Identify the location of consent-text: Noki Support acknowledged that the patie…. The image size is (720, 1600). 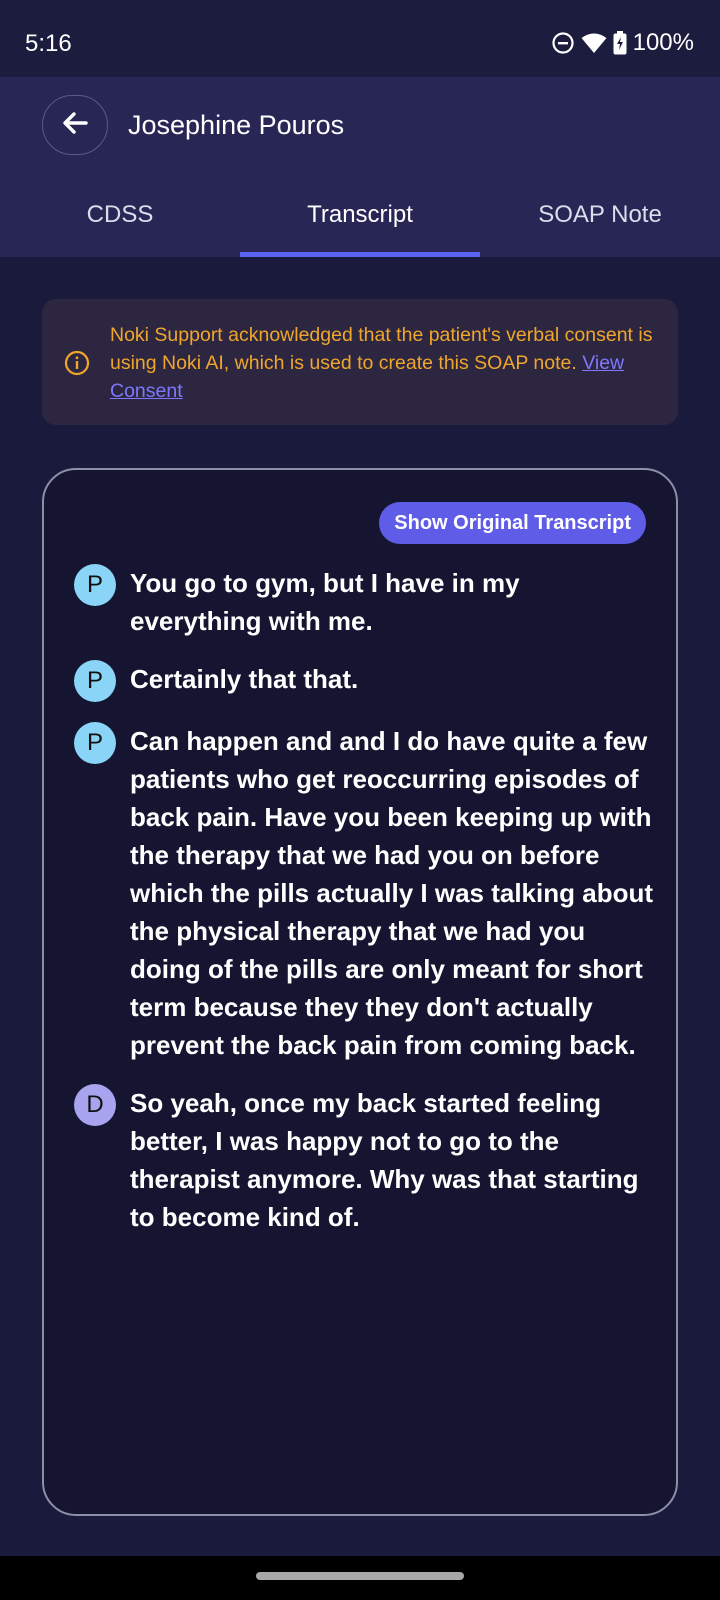
(381, 349).